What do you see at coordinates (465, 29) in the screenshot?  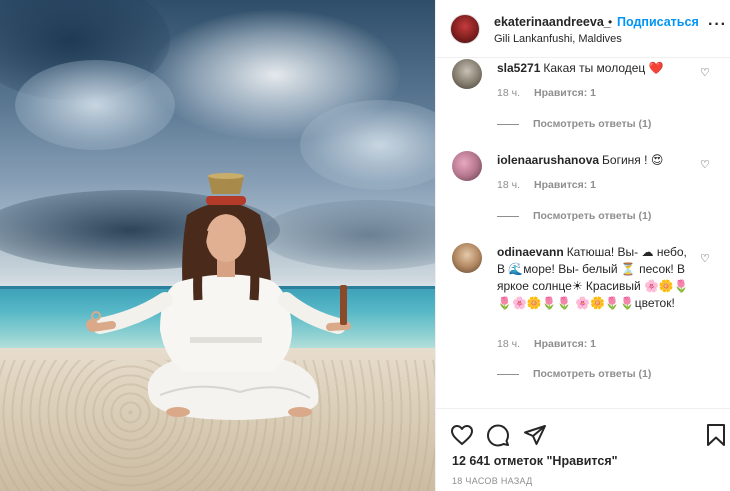 I see `author-avatar` at bounding box center [465, 29].